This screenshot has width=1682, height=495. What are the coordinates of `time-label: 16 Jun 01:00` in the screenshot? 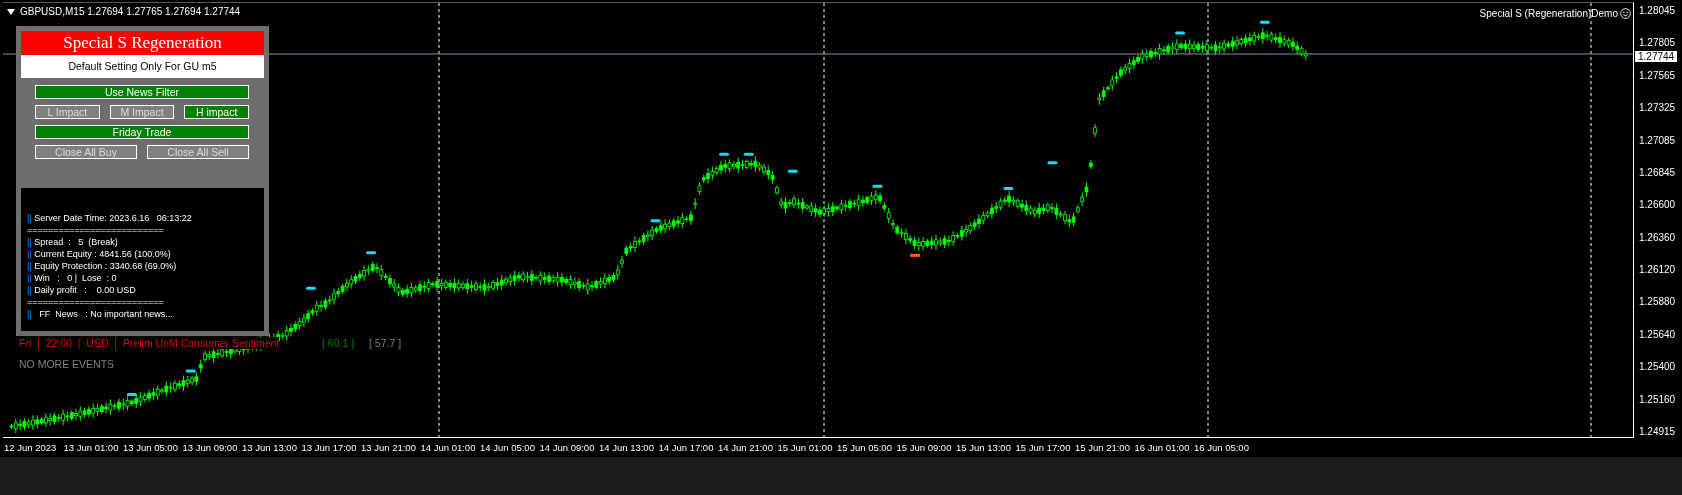 It's located at (1162, 447).